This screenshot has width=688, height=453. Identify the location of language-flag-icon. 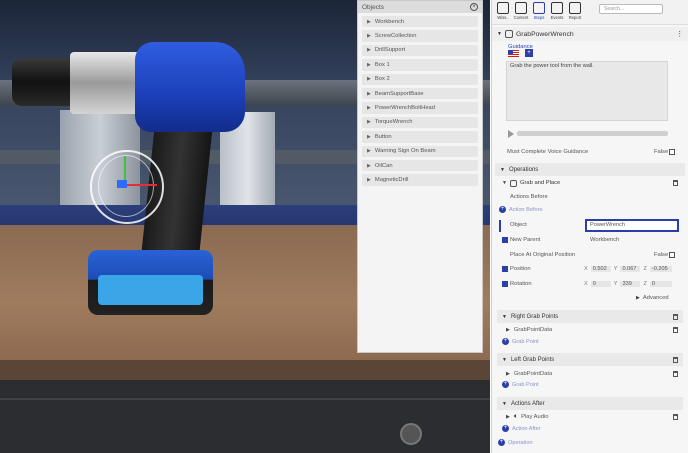
(513, 53).